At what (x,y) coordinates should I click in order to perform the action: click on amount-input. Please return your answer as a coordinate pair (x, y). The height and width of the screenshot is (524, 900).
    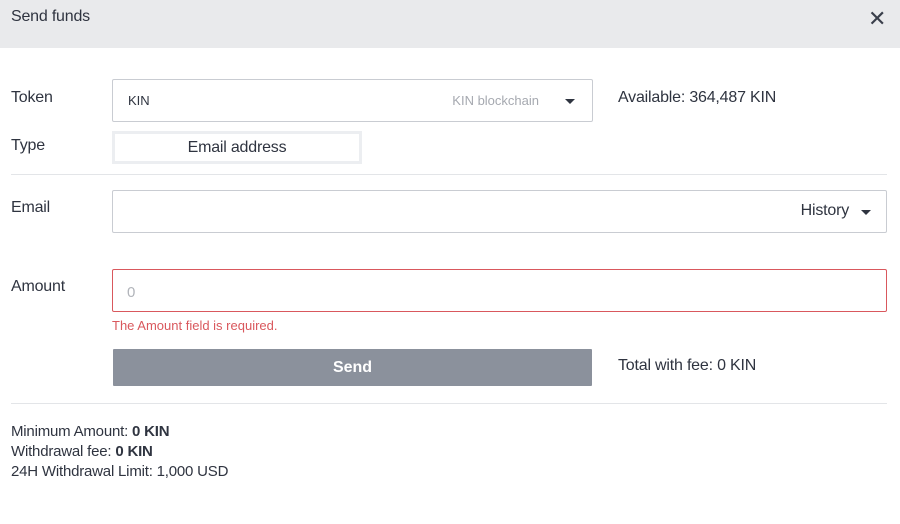
    Looking at the image, I should click on (497, 292).